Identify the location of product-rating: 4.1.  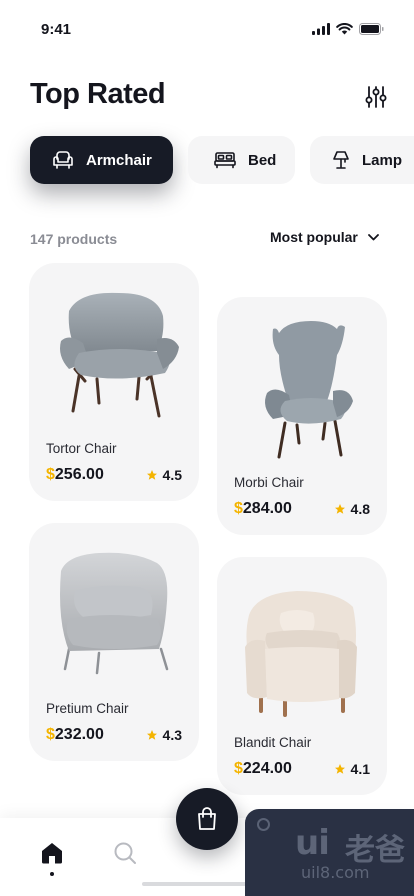
(352, 769).